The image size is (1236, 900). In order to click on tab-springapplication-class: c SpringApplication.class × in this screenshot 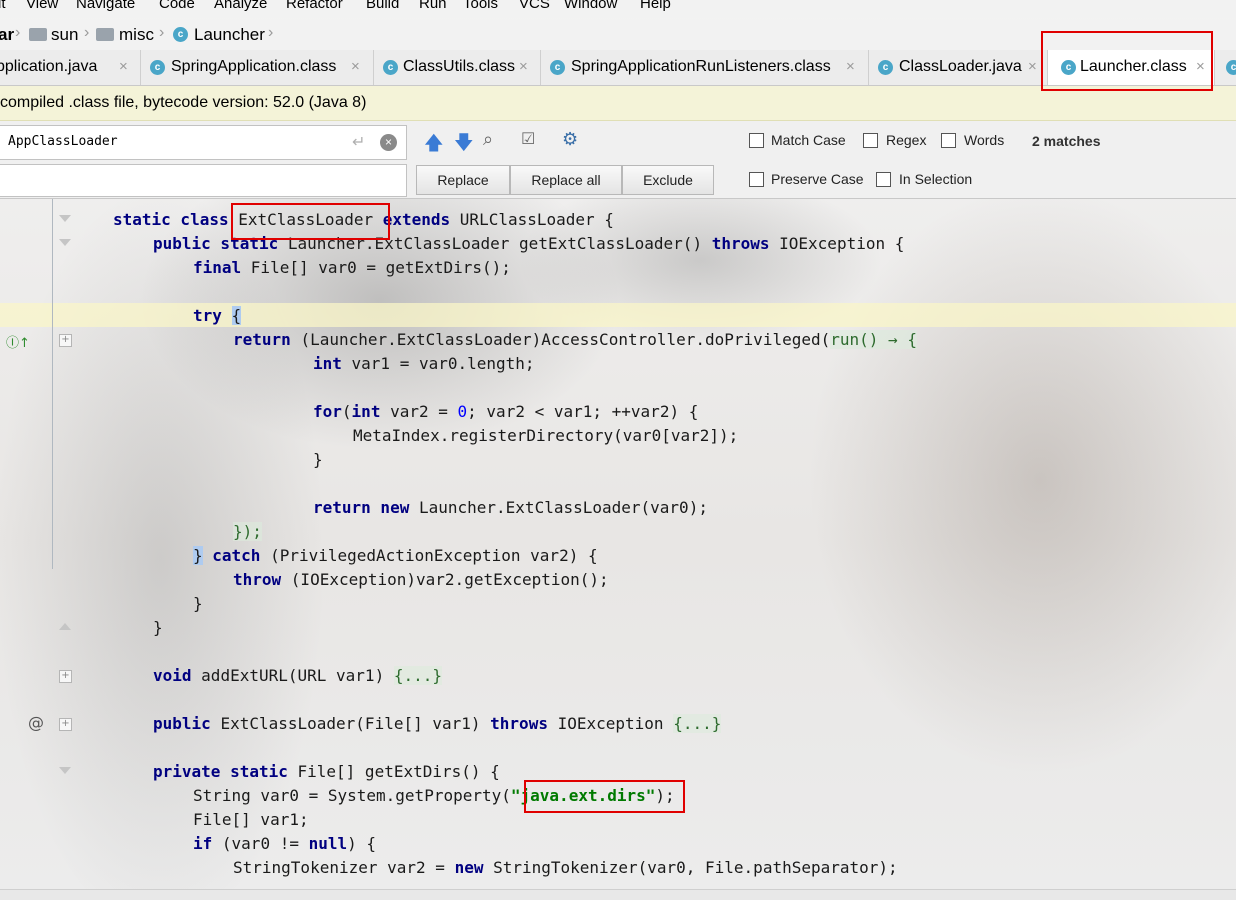, I will do `click(257, 67)`.